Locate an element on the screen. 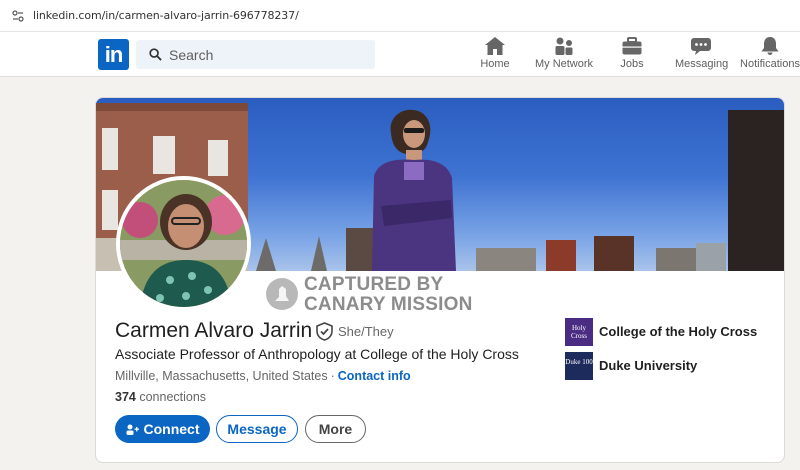 This screenshot has height=470, width=800. connections-count: 374 is located at coordinates (125, 397).